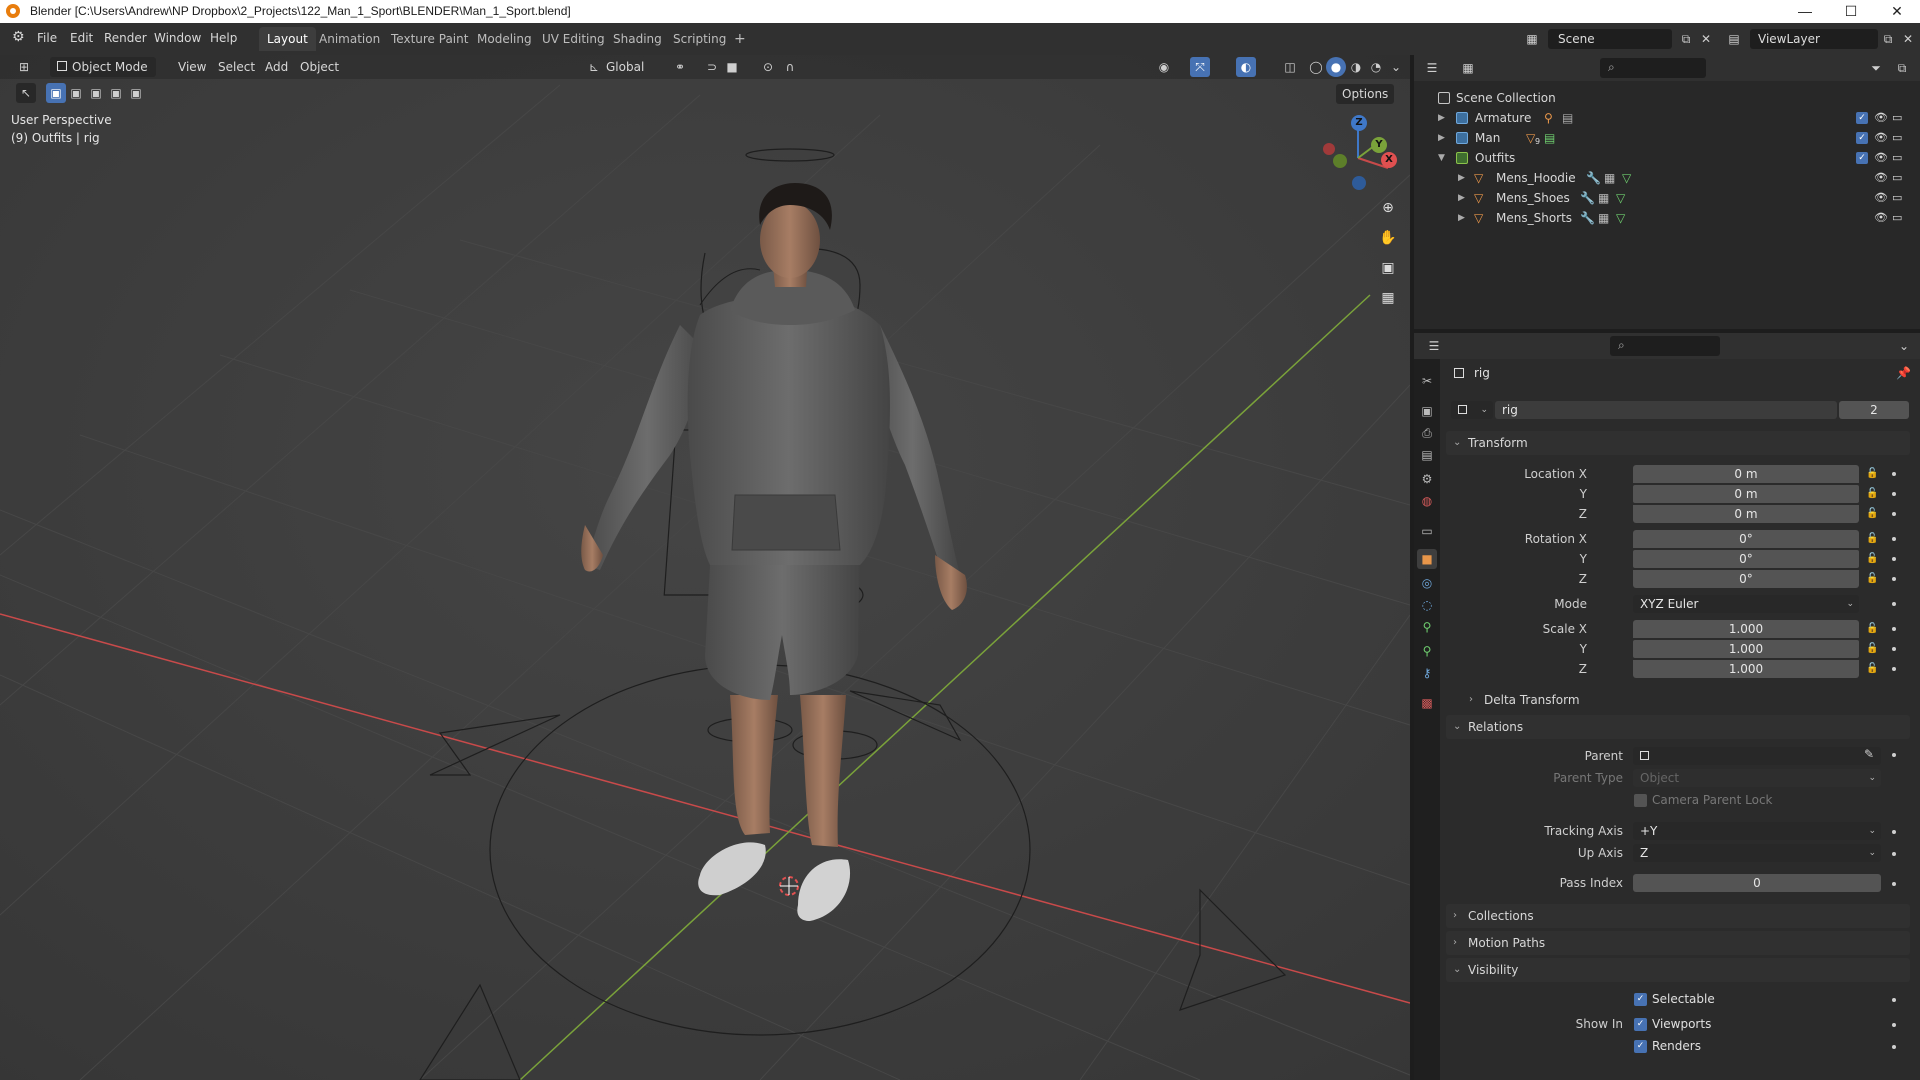  I want to click on viewlayer-selector-icon: ▤, so click(1734, 39).